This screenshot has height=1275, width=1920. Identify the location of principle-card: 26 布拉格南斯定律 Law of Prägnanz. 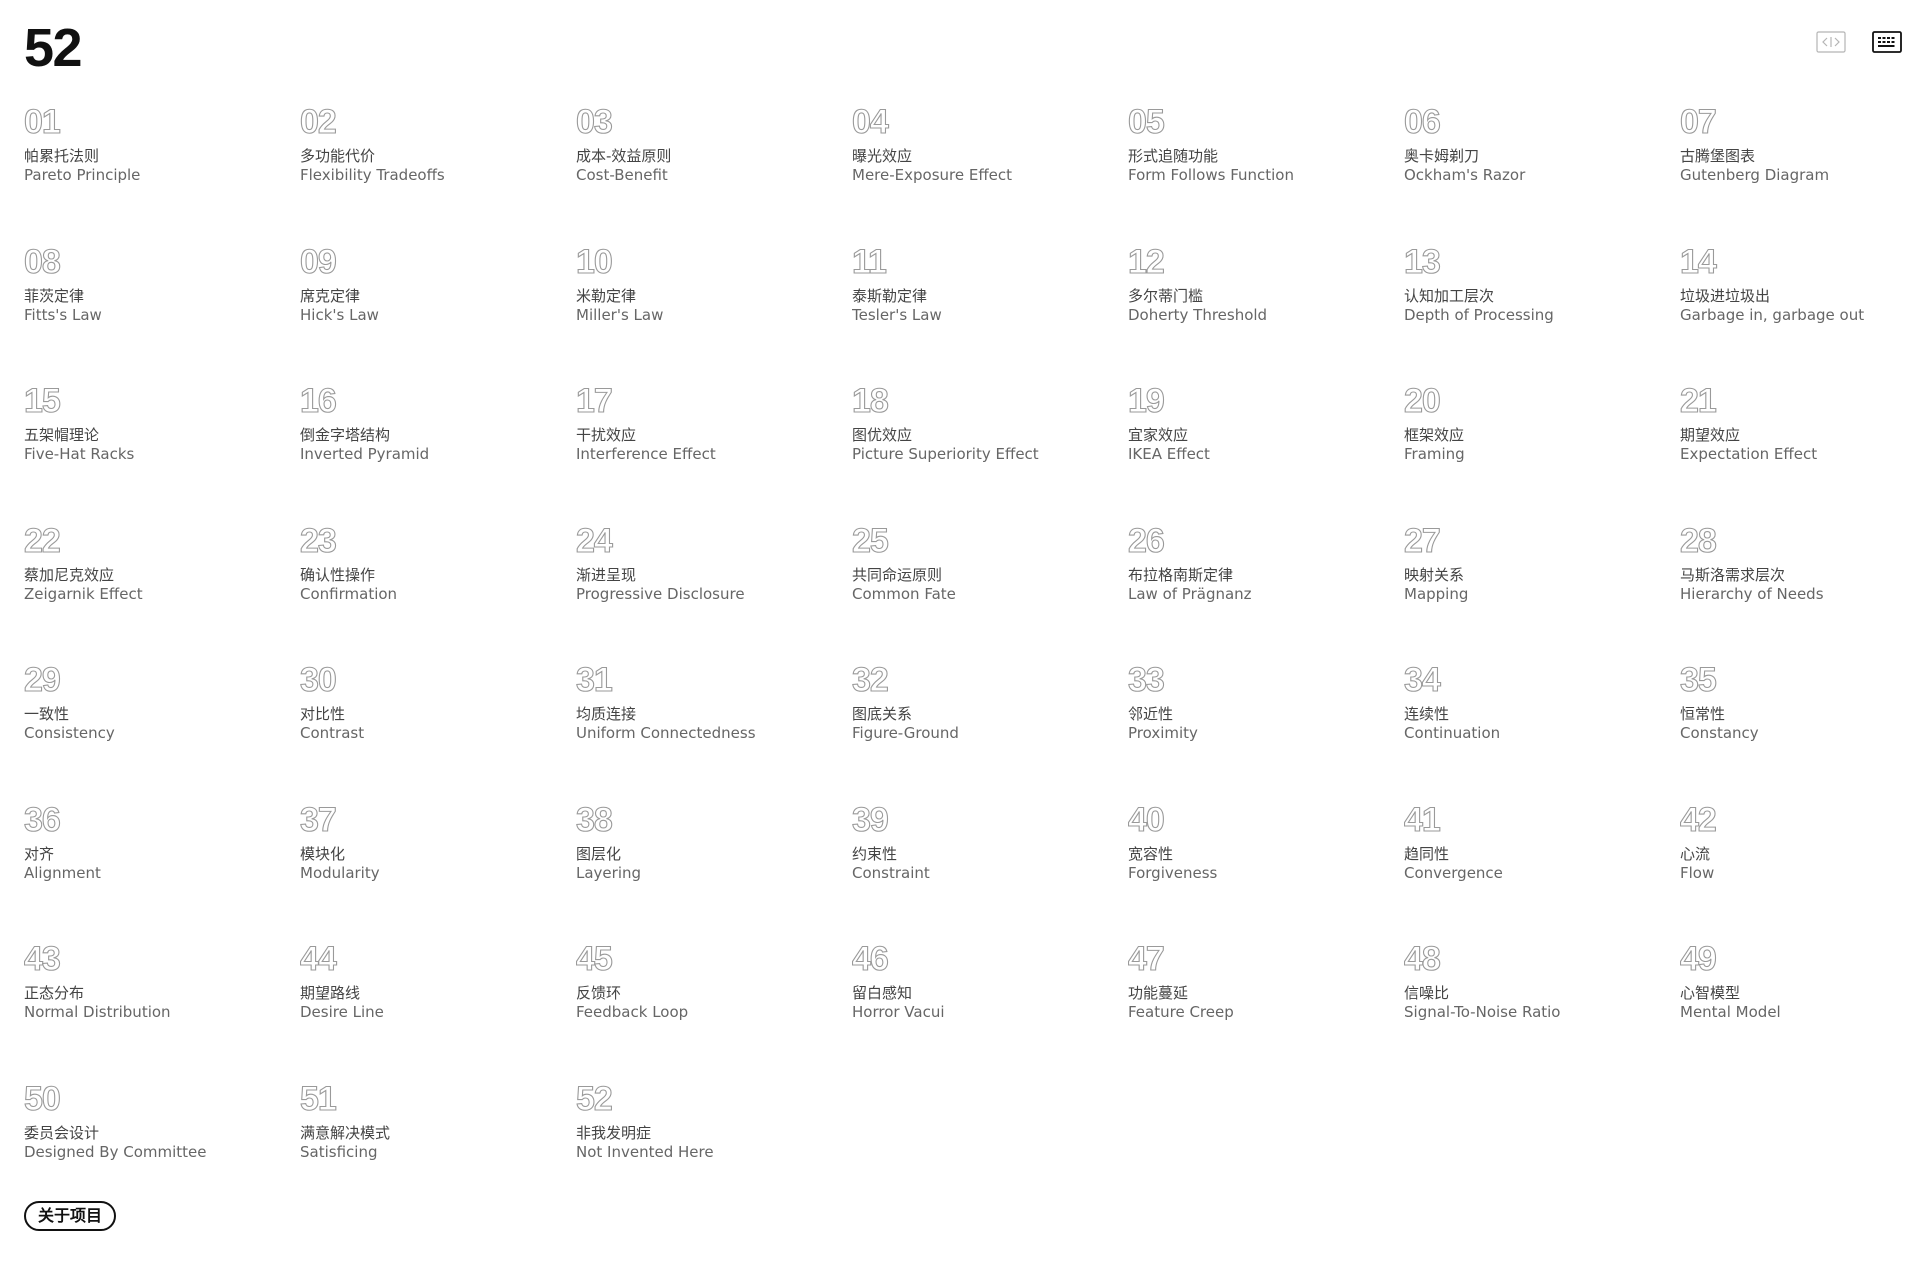
(1266, 587).